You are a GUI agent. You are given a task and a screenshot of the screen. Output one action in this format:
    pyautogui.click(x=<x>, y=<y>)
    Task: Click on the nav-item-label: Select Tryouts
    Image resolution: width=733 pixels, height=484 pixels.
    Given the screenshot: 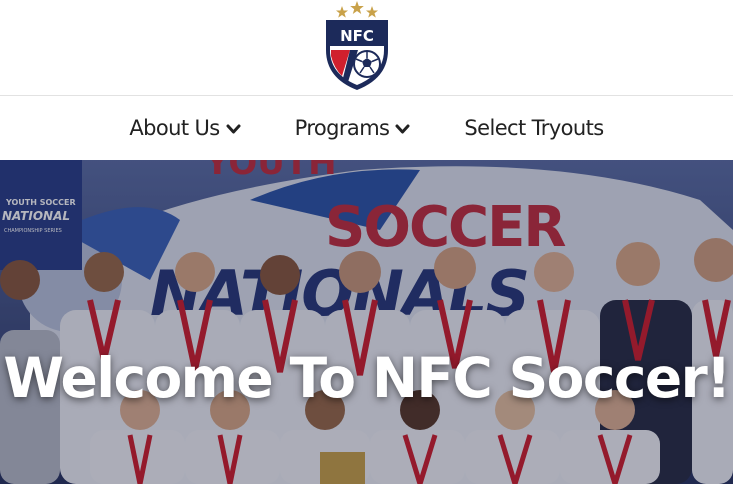 What is the action you would take?
    pyautogui.click(x=534, y=127)
    